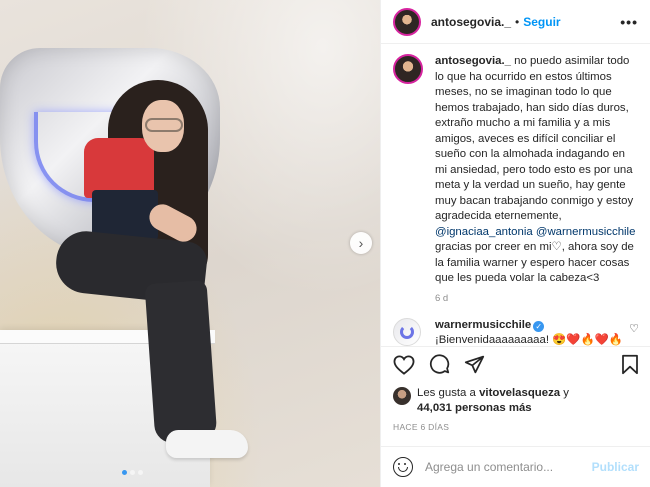 The image size is (650, 487). What do you see at coordinates (508, 467) in the screenshot?
I see `comment-input` at bounding box center [508, 467].